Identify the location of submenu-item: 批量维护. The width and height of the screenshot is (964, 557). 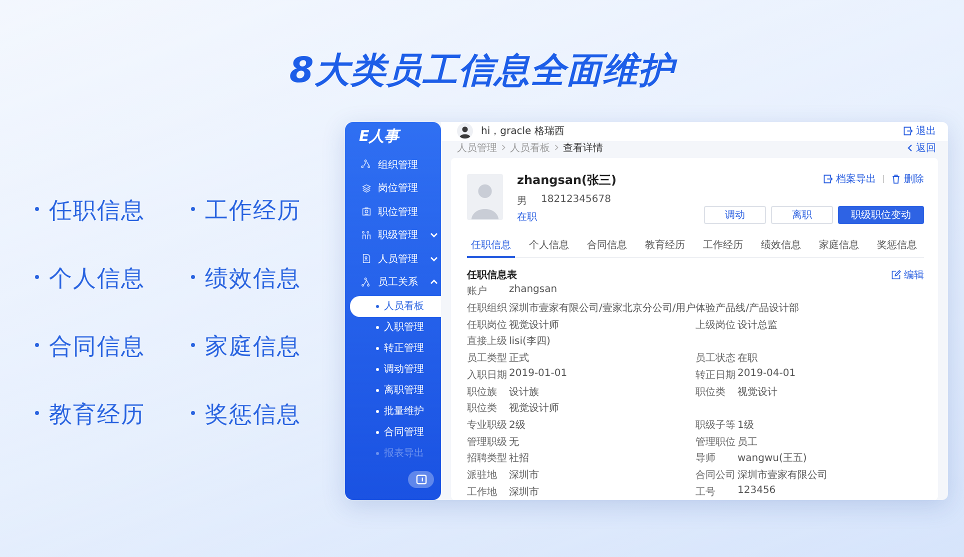
(395, 411).